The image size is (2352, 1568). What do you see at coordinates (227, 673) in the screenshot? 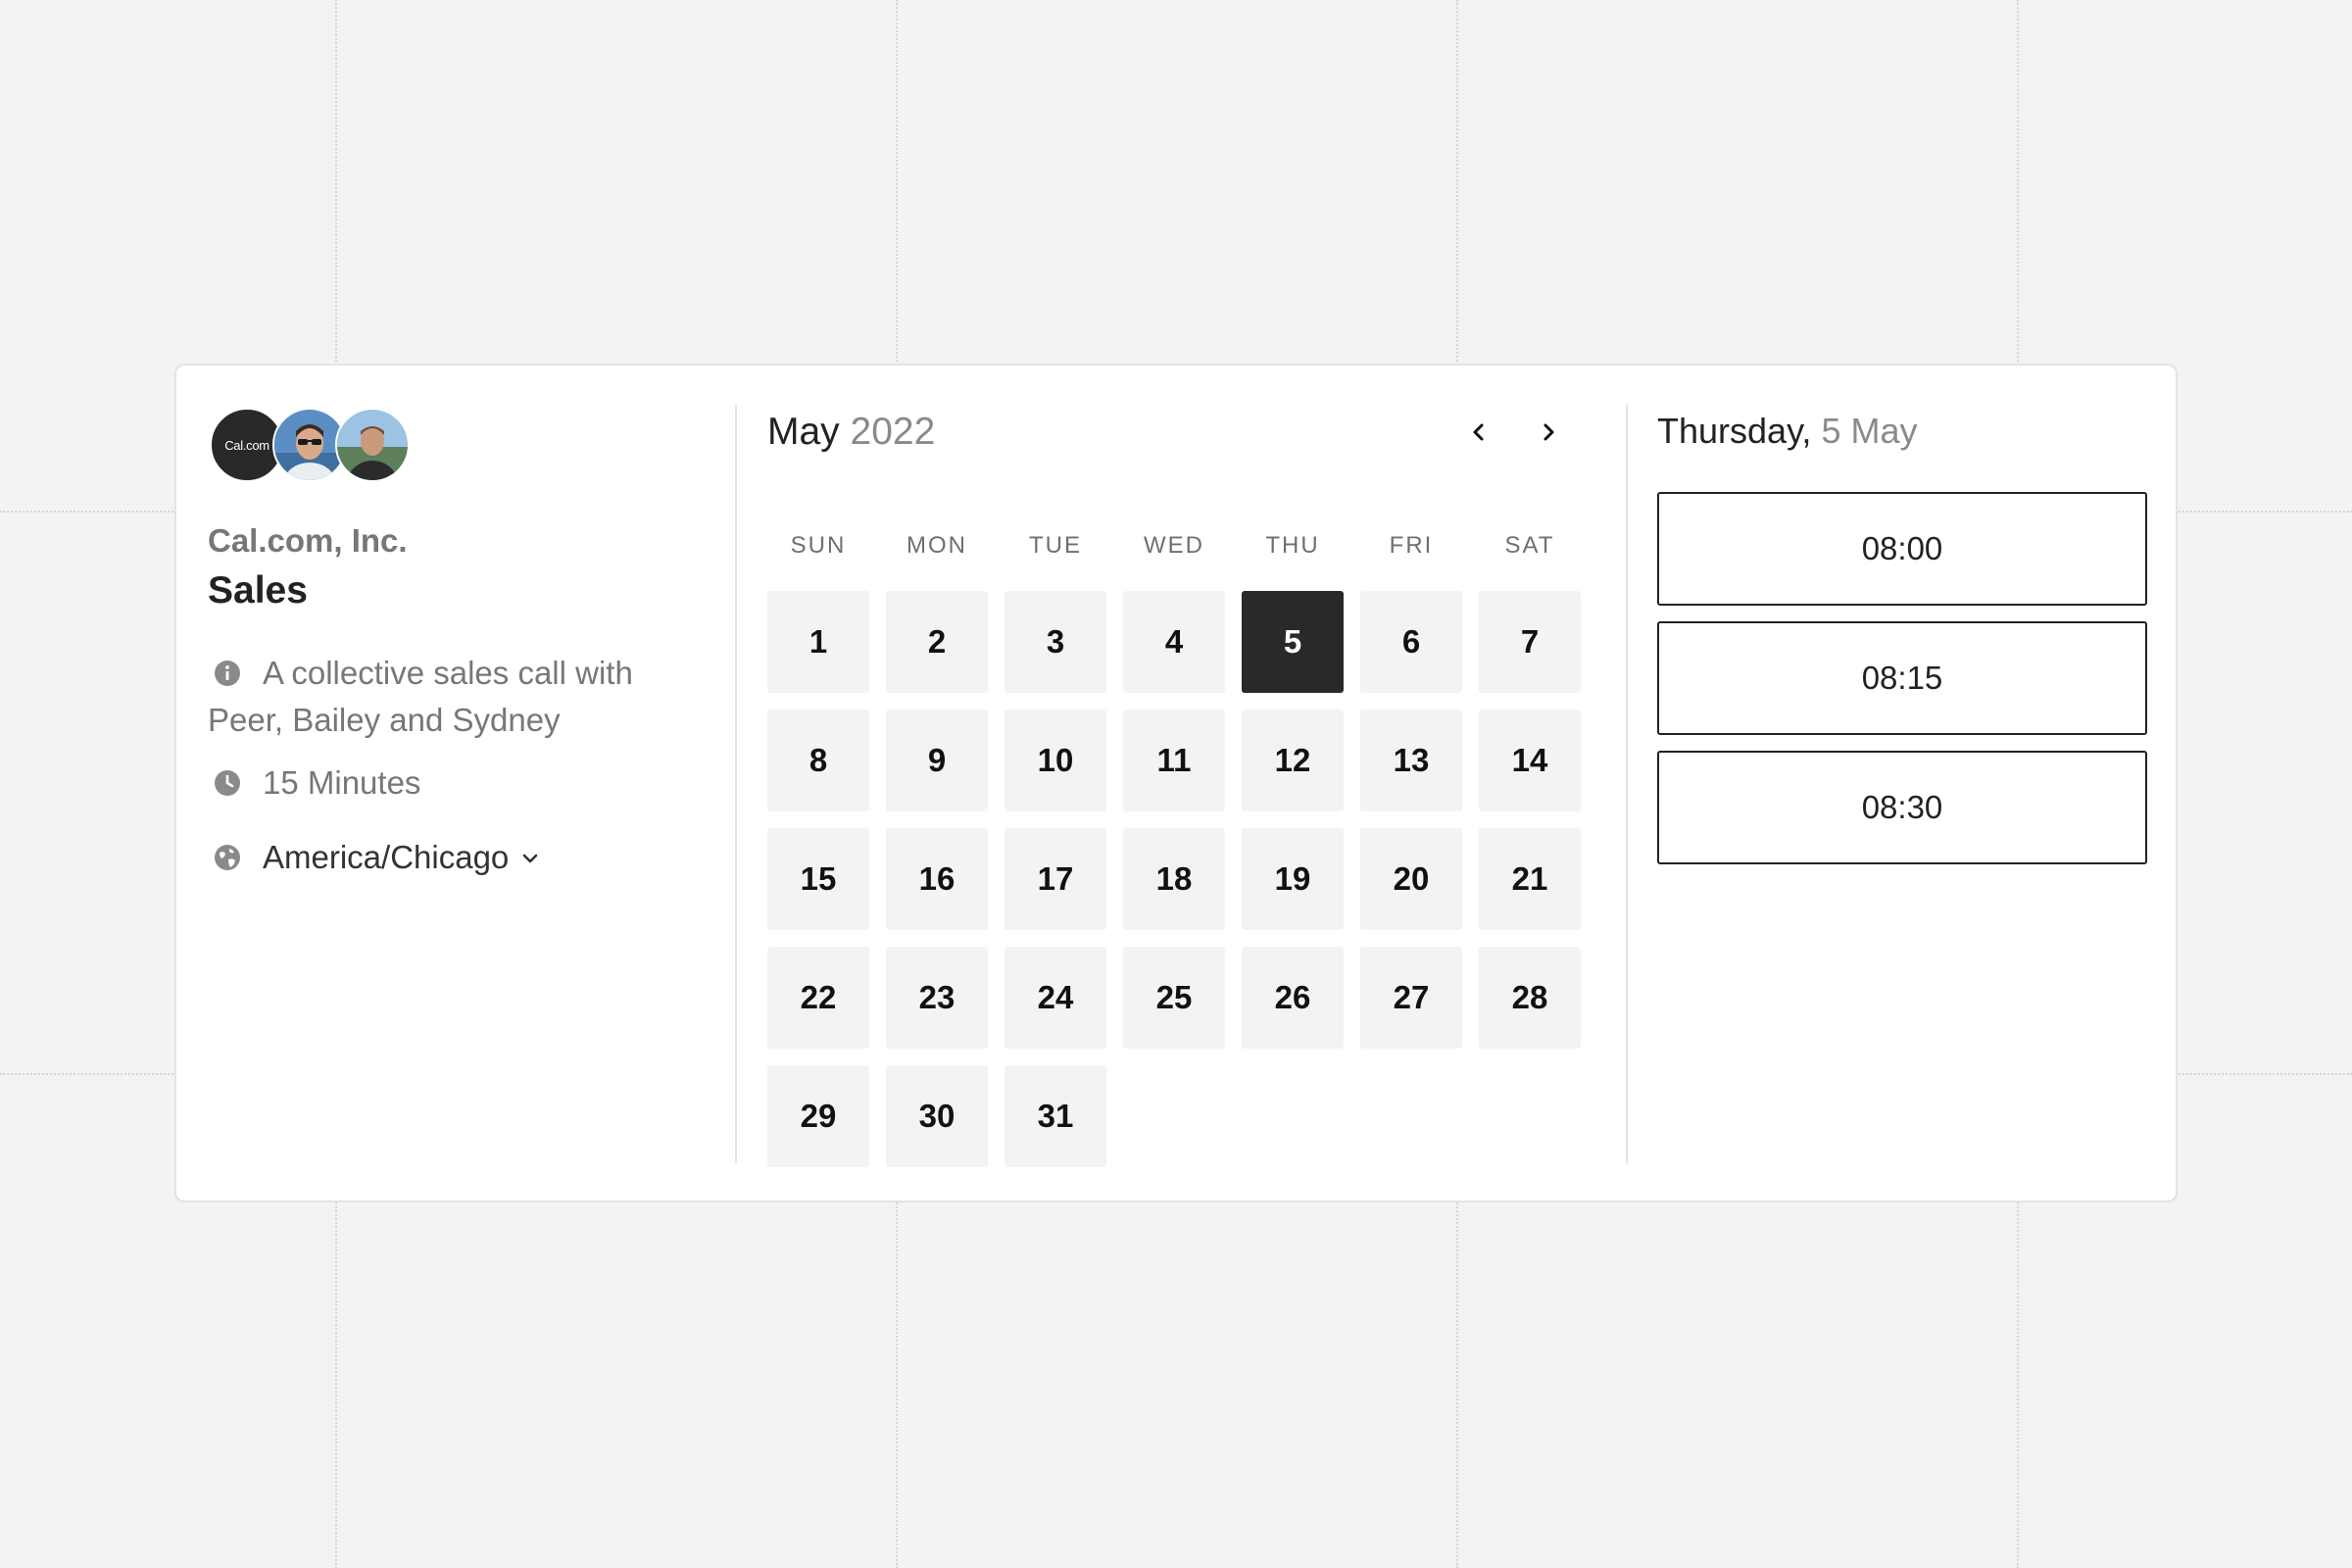
I see `info-icon` at bounding box center [227, 673].